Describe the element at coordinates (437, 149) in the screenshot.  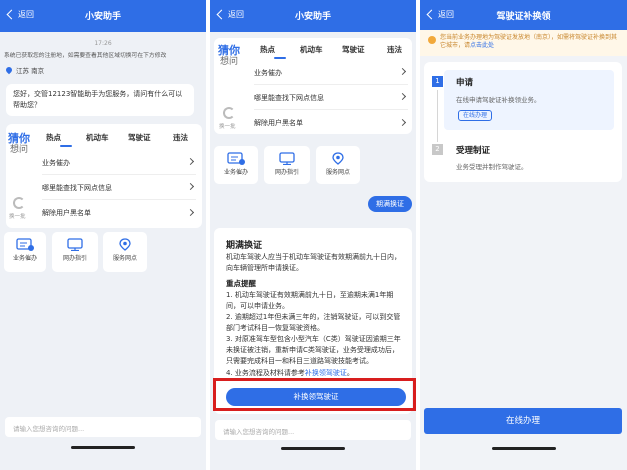
I see `step-number: 2` at that location.